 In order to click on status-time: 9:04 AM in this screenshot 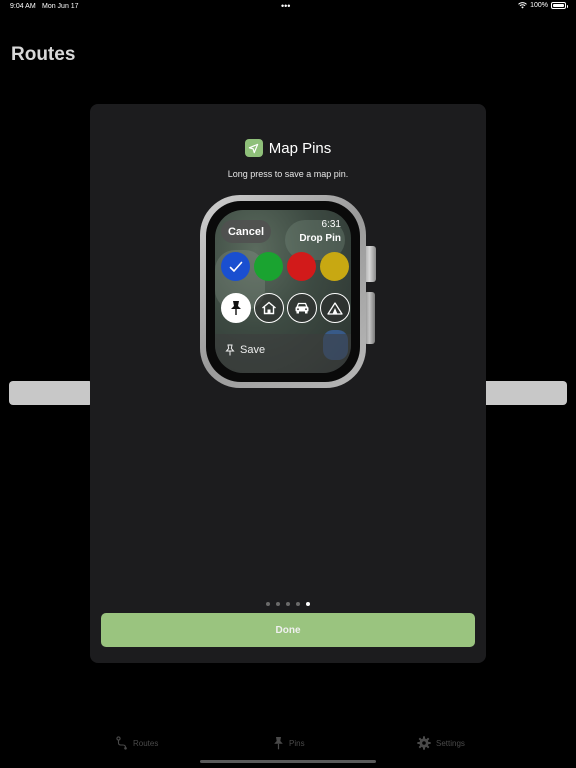, I will do `click(23, 6)`.